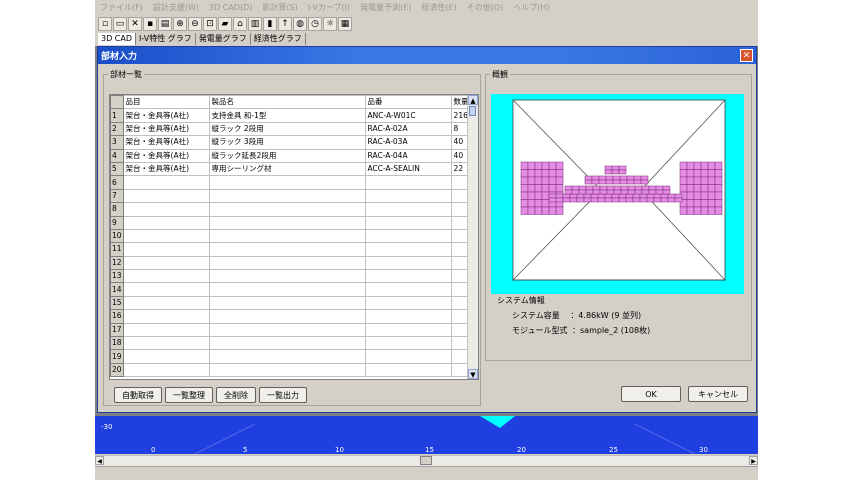  I want to click on menu-economy: 経済性(E), so click(438, 7).